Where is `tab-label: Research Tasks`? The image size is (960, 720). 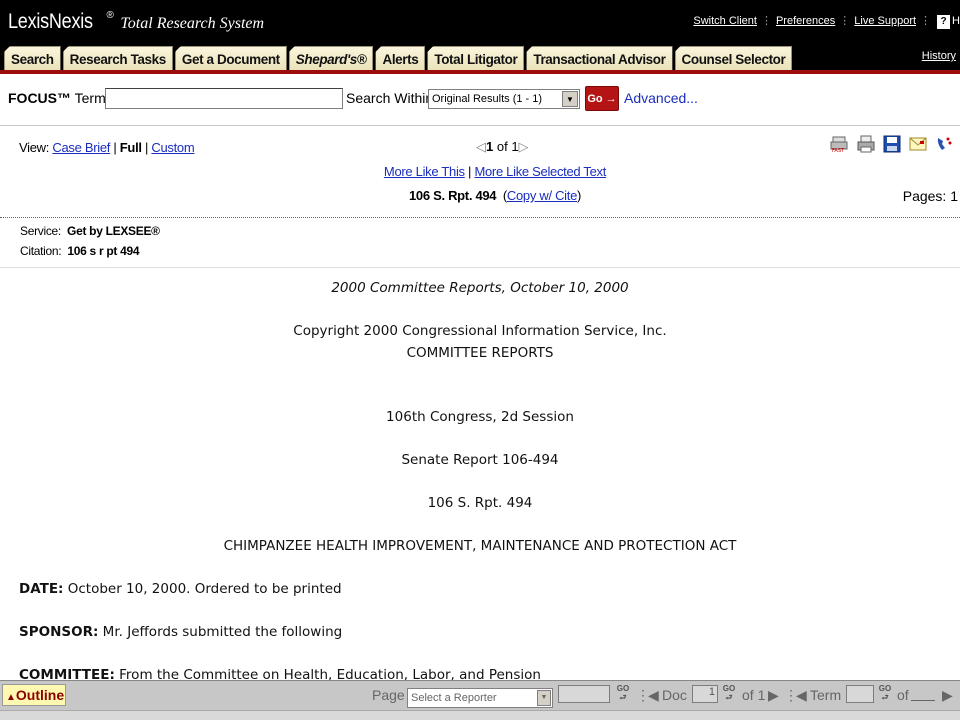 tab-label: Research Tasks is located at coordinates (118, 59).